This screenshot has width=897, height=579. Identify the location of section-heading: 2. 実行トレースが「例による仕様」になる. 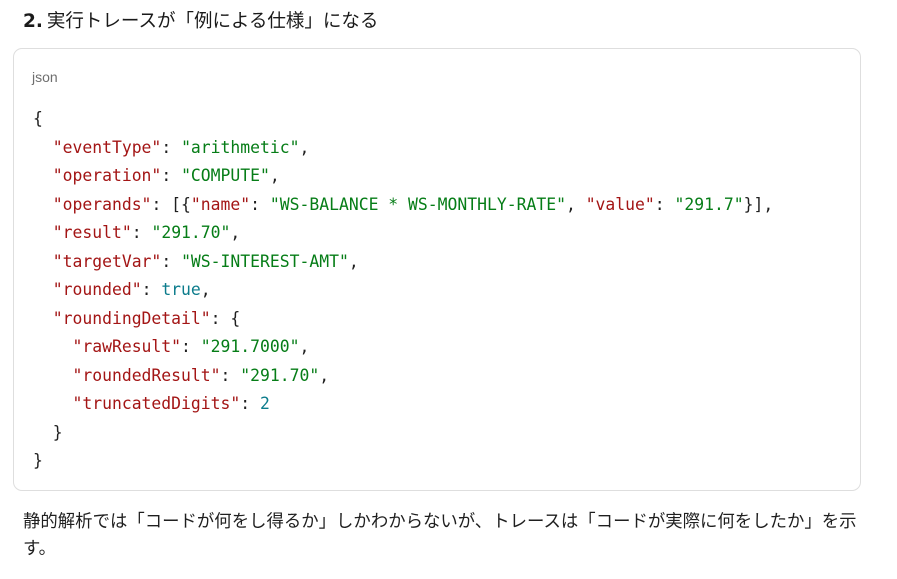
(200, 22).